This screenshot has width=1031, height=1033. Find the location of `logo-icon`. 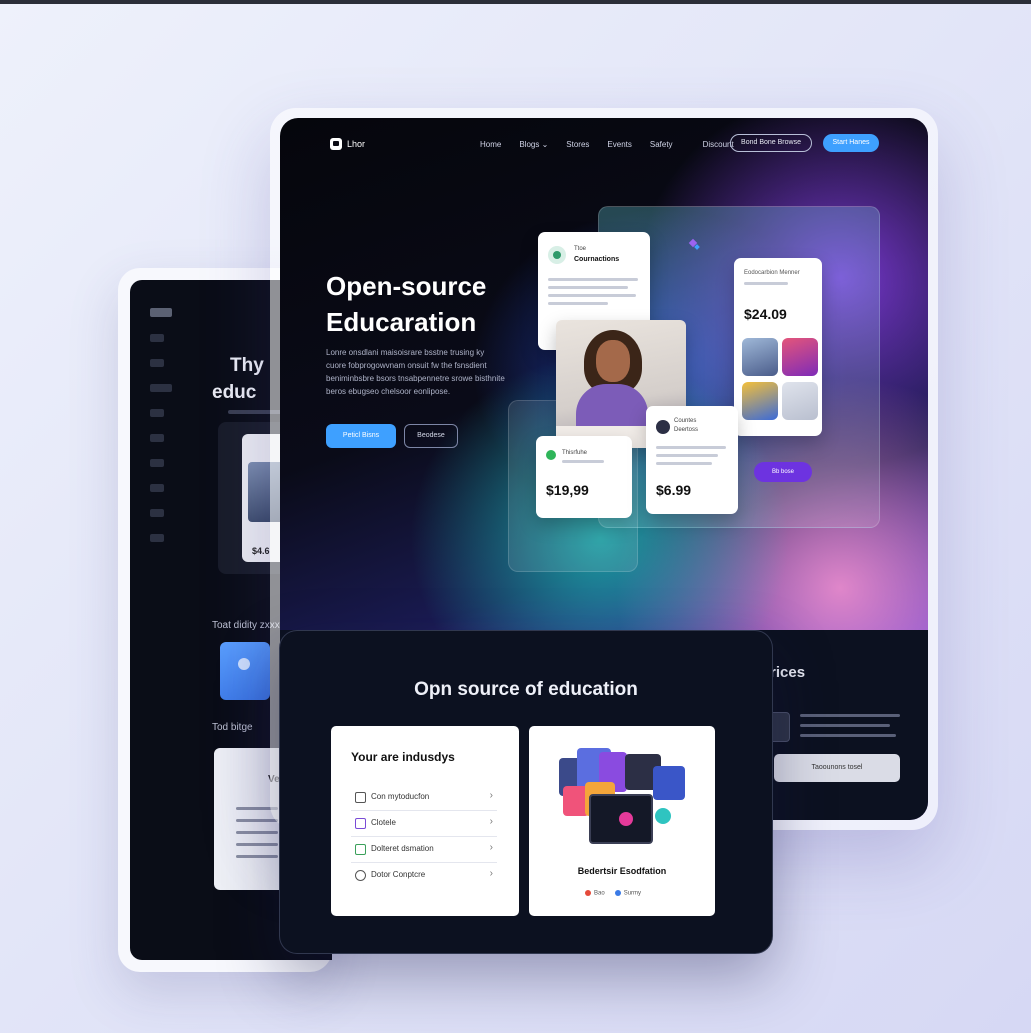

logo-icon is located at coordinates (336, 144).